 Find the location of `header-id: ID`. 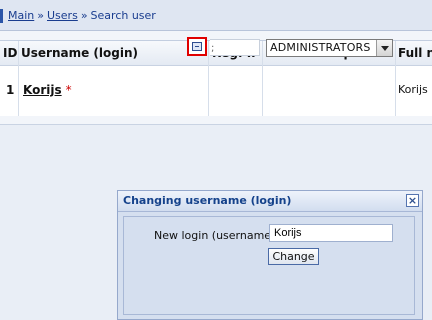

header-id: ID is located at coordinates (10, 53).